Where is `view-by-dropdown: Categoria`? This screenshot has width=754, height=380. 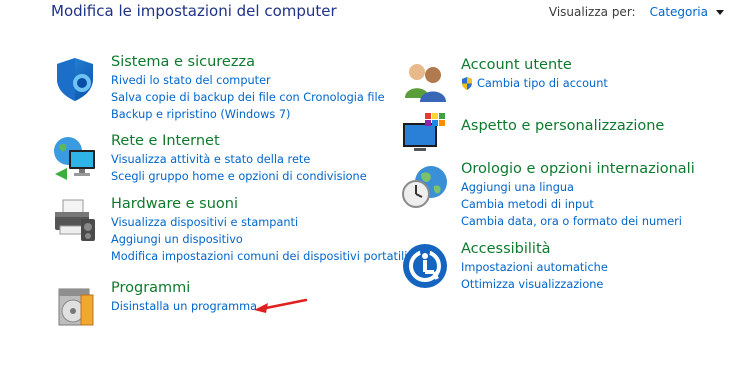
view-by-dropdown: Categoria is located at coordinates (687, 12).